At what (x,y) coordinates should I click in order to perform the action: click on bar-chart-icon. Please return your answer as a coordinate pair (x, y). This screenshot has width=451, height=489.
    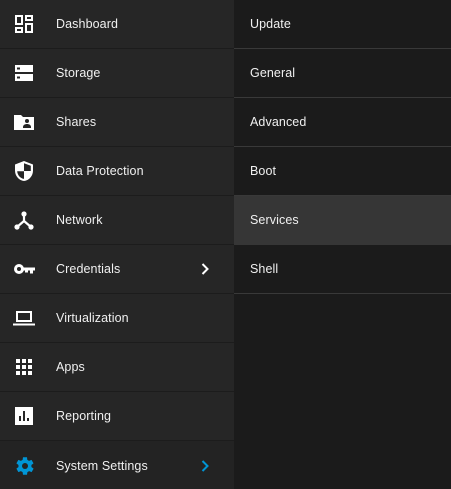
    Looking at the image, I should click on (24, 416).